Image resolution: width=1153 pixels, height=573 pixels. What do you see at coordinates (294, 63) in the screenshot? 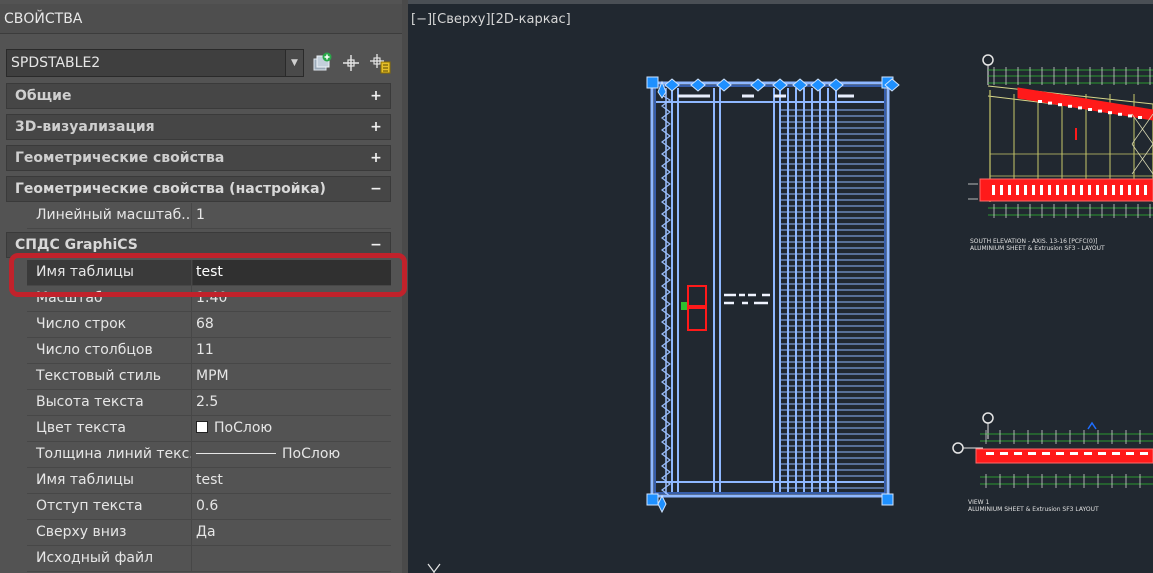
I see `chevron-down-icon: ▼` at bounding box center [294, 63].